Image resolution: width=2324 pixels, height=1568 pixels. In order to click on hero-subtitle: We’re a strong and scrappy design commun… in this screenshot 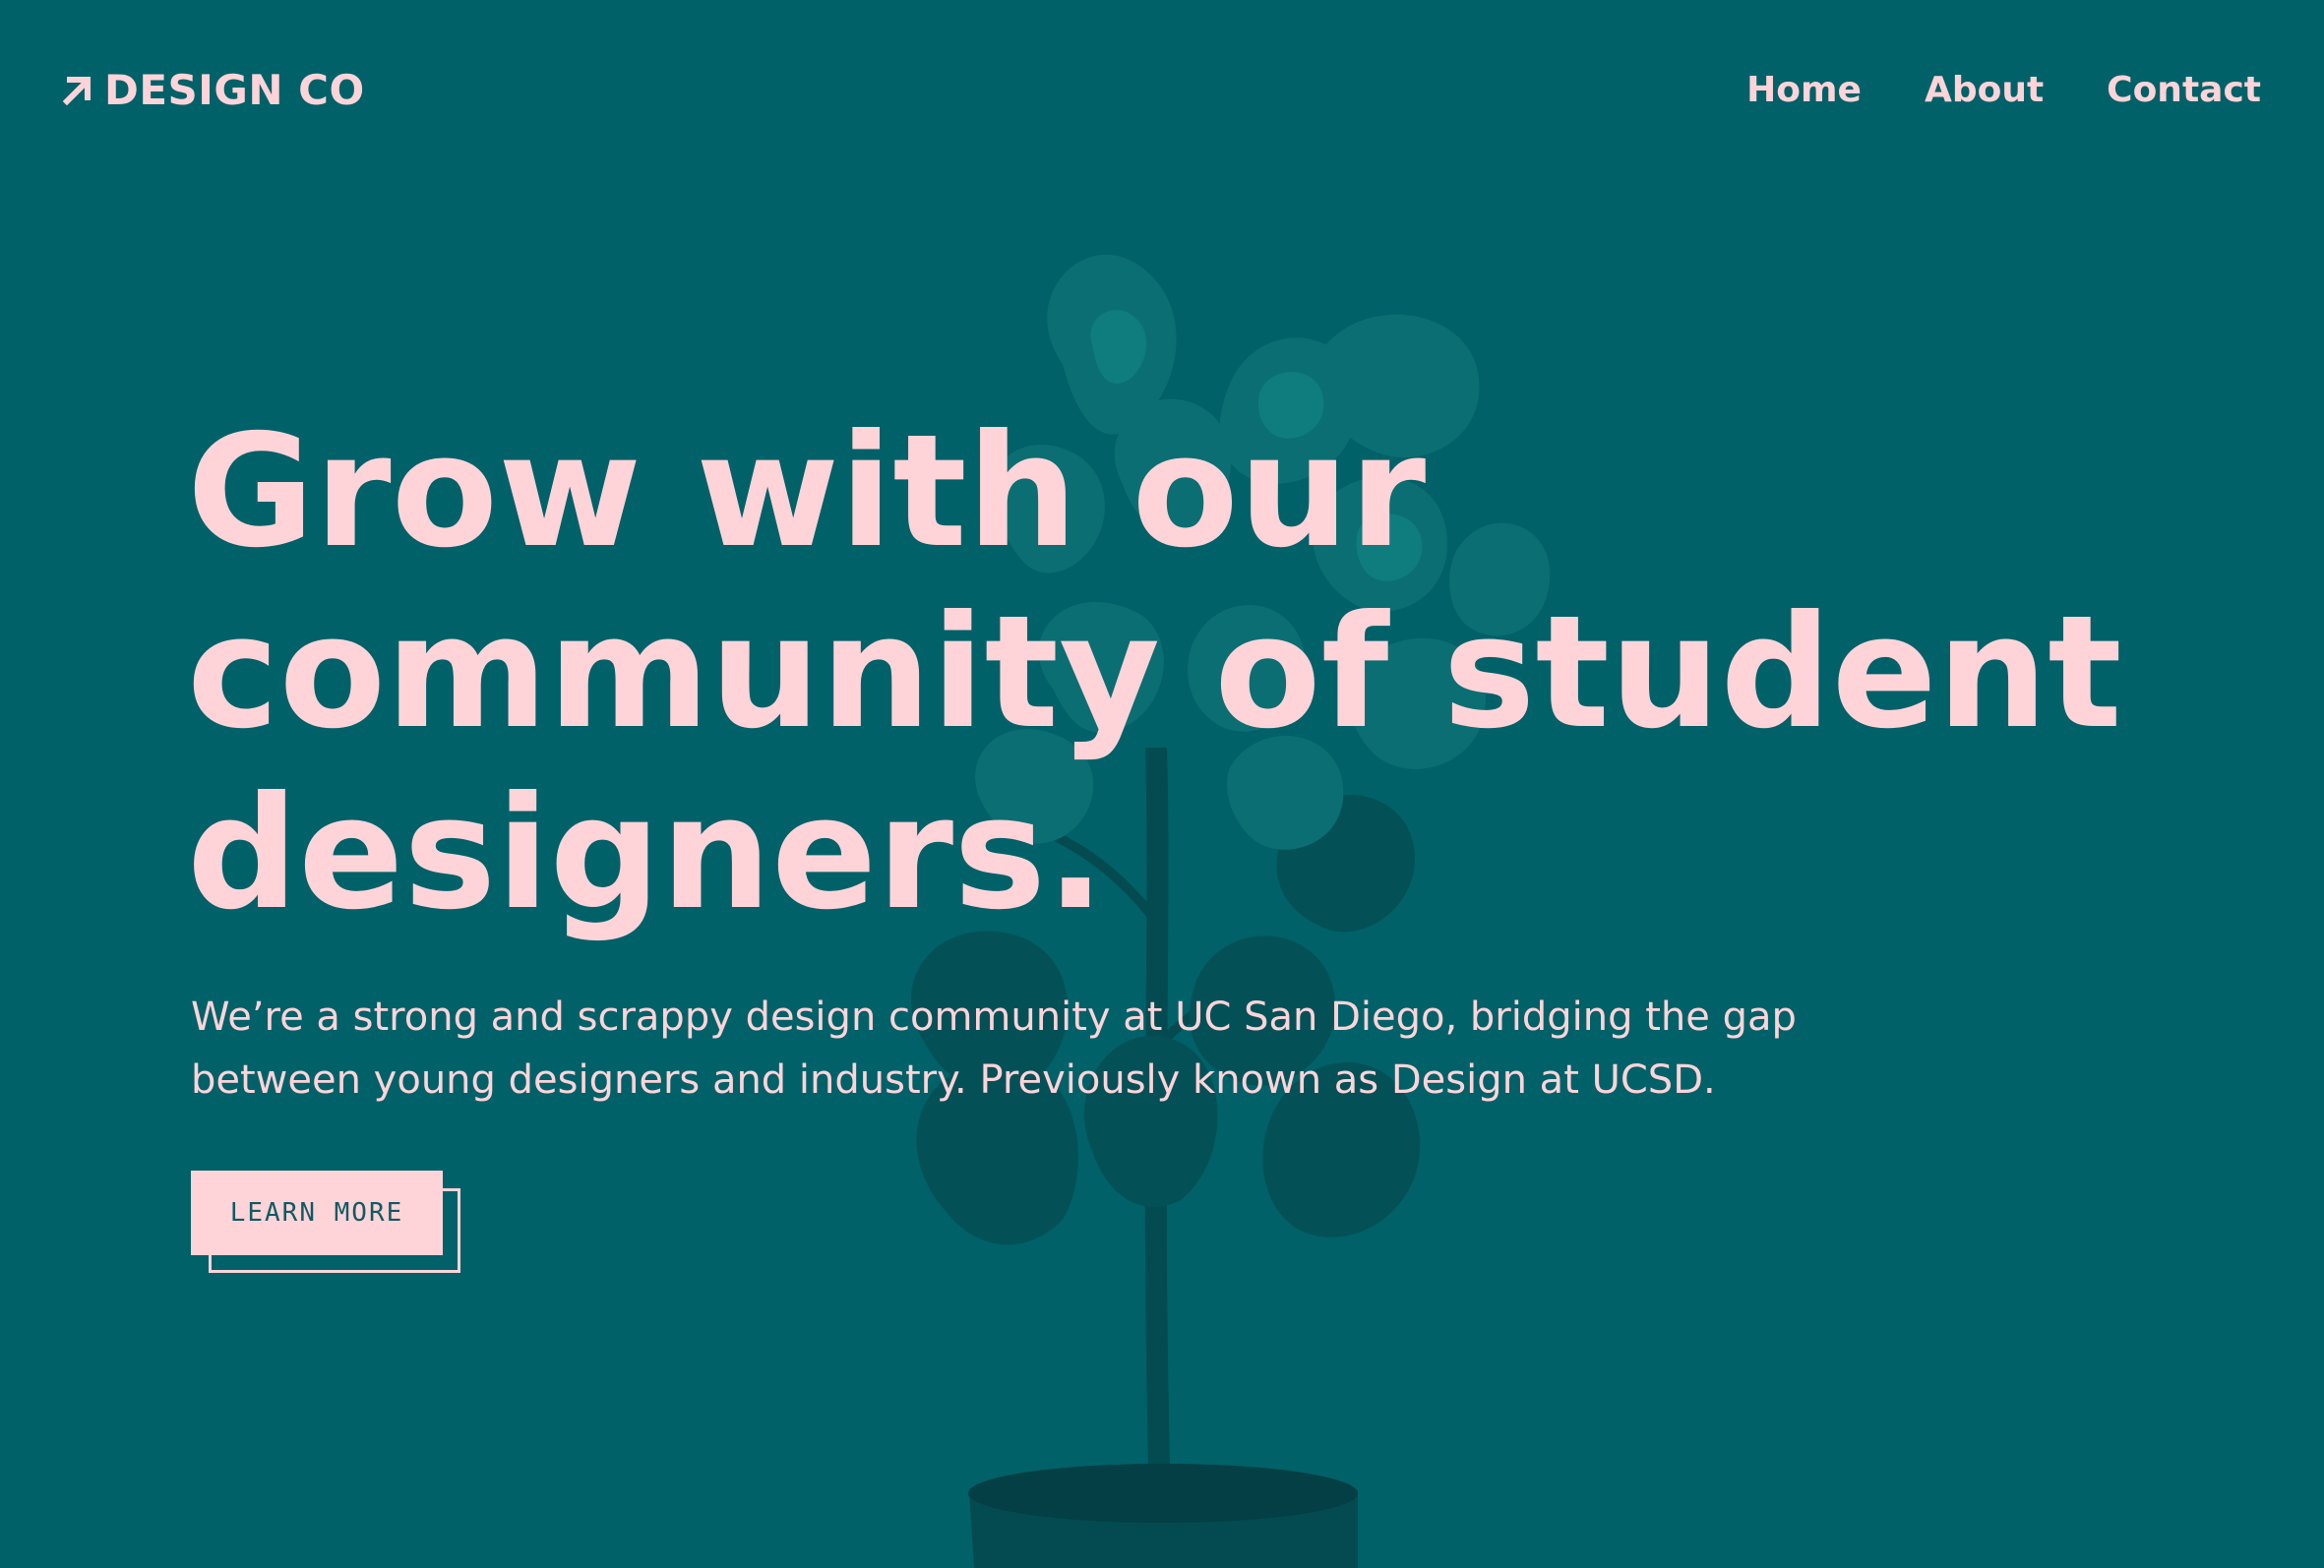, I will do `click(1027, 1049)`.